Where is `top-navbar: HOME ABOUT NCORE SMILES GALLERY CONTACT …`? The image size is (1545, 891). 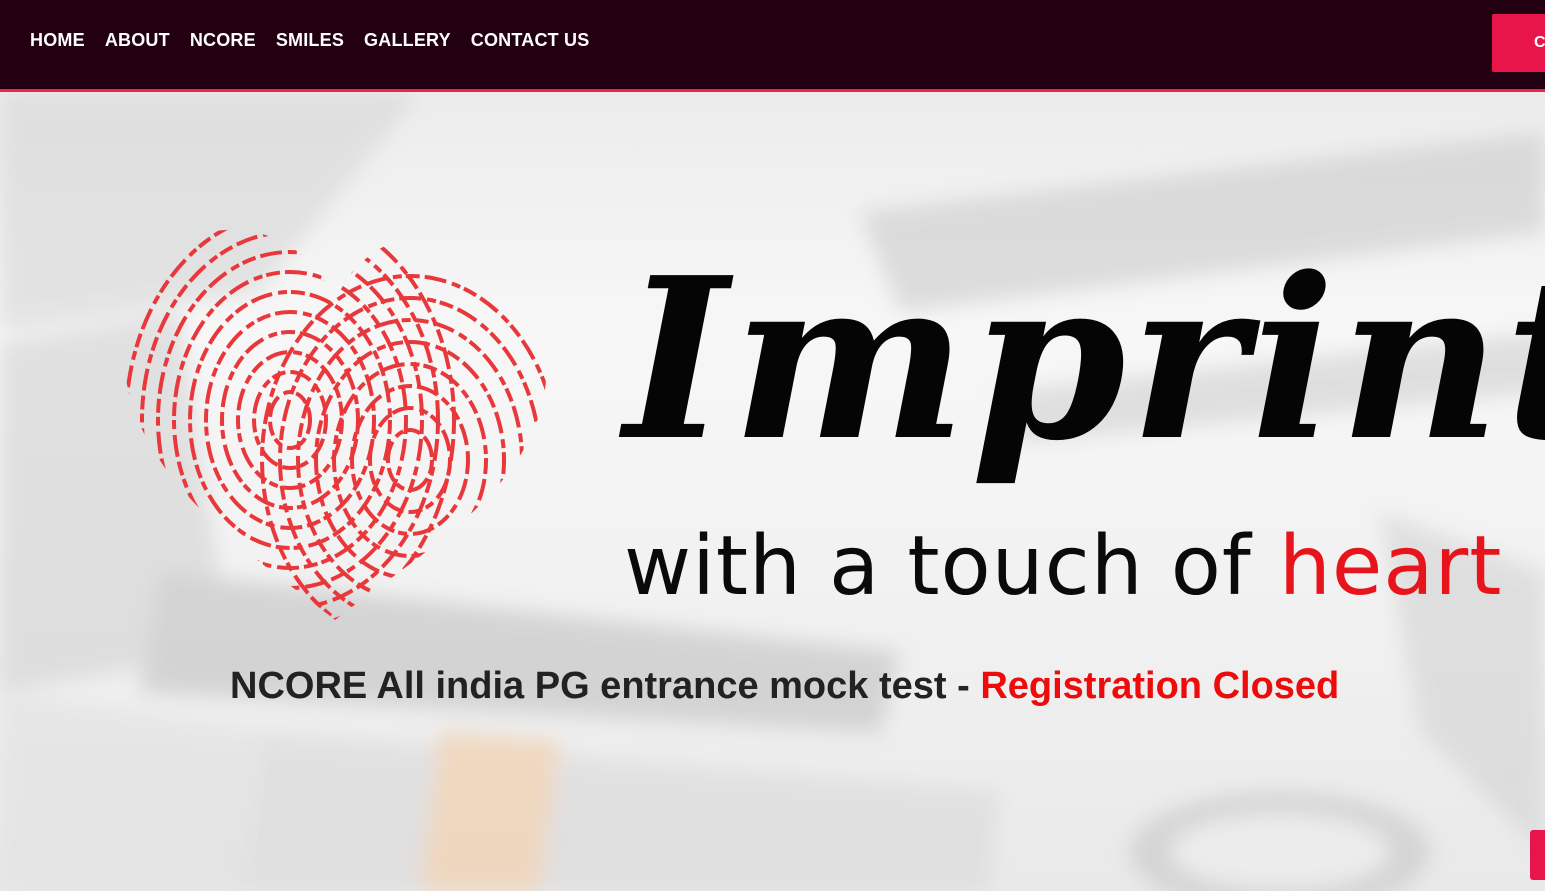 top-navbar: HOME ABOUT NCORE SMILES GALLERY CONTACT … is located at coordinates (772, 46).